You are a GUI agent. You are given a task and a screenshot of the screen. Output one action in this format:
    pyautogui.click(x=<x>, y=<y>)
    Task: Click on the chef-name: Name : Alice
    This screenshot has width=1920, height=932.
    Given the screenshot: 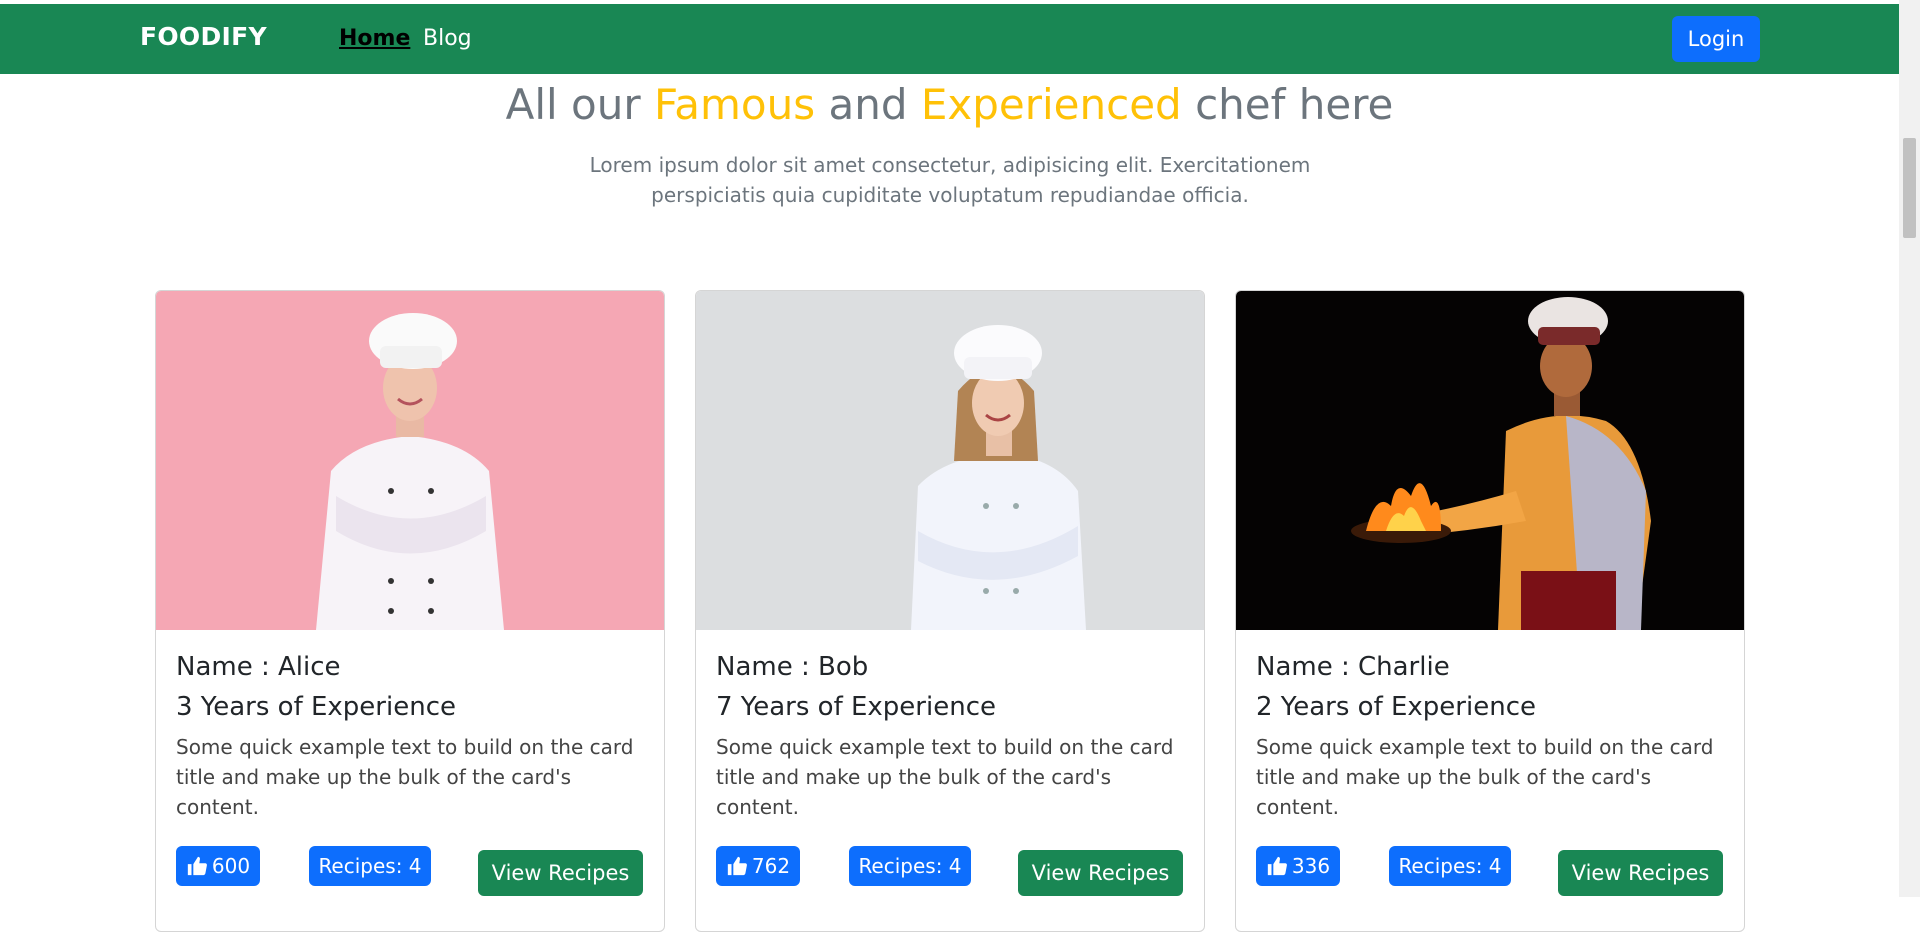 What is the action you would take?
    pyautogui.click(x=258, y=667)
    